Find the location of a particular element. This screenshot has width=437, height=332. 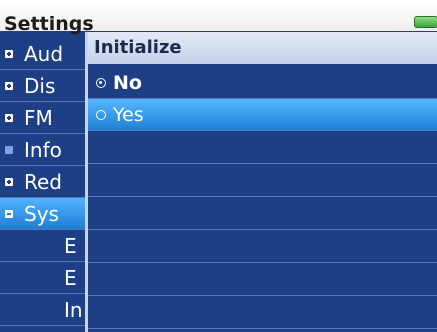

info-icon is located at coordinates (9, 150).